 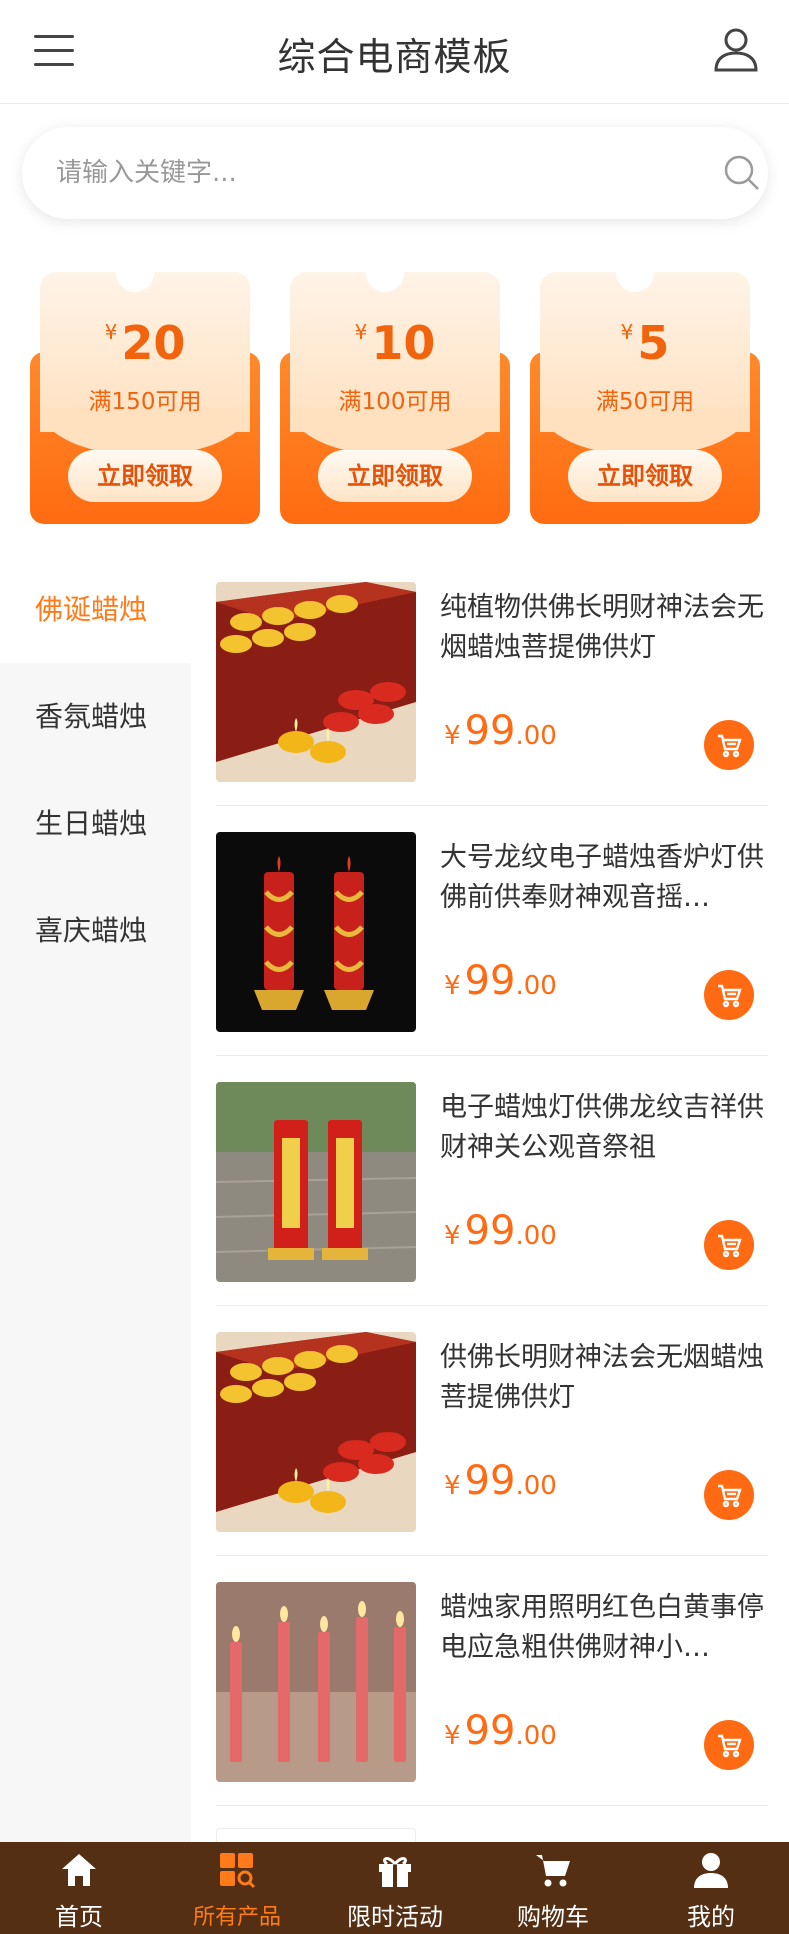 I want to click on coupon-value: 10, so click(x=403, y=343).